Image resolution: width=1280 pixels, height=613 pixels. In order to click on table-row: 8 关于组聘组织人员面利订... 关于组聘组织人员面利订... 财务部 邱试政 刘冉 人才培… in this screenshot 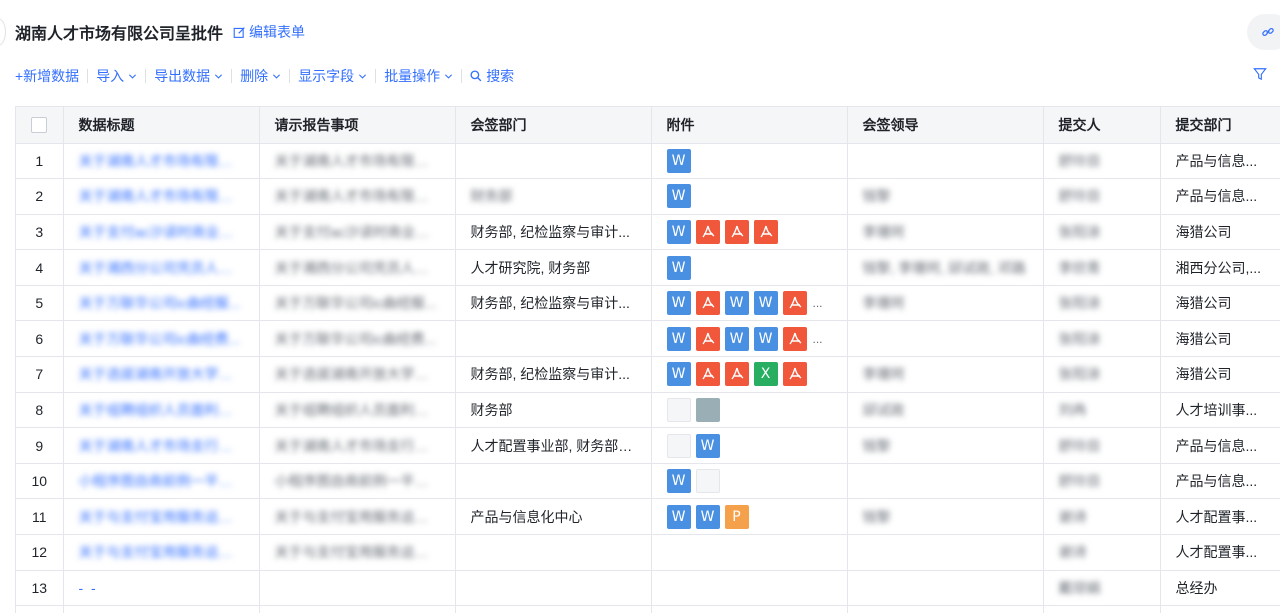, I will do `click(648, 410)`.